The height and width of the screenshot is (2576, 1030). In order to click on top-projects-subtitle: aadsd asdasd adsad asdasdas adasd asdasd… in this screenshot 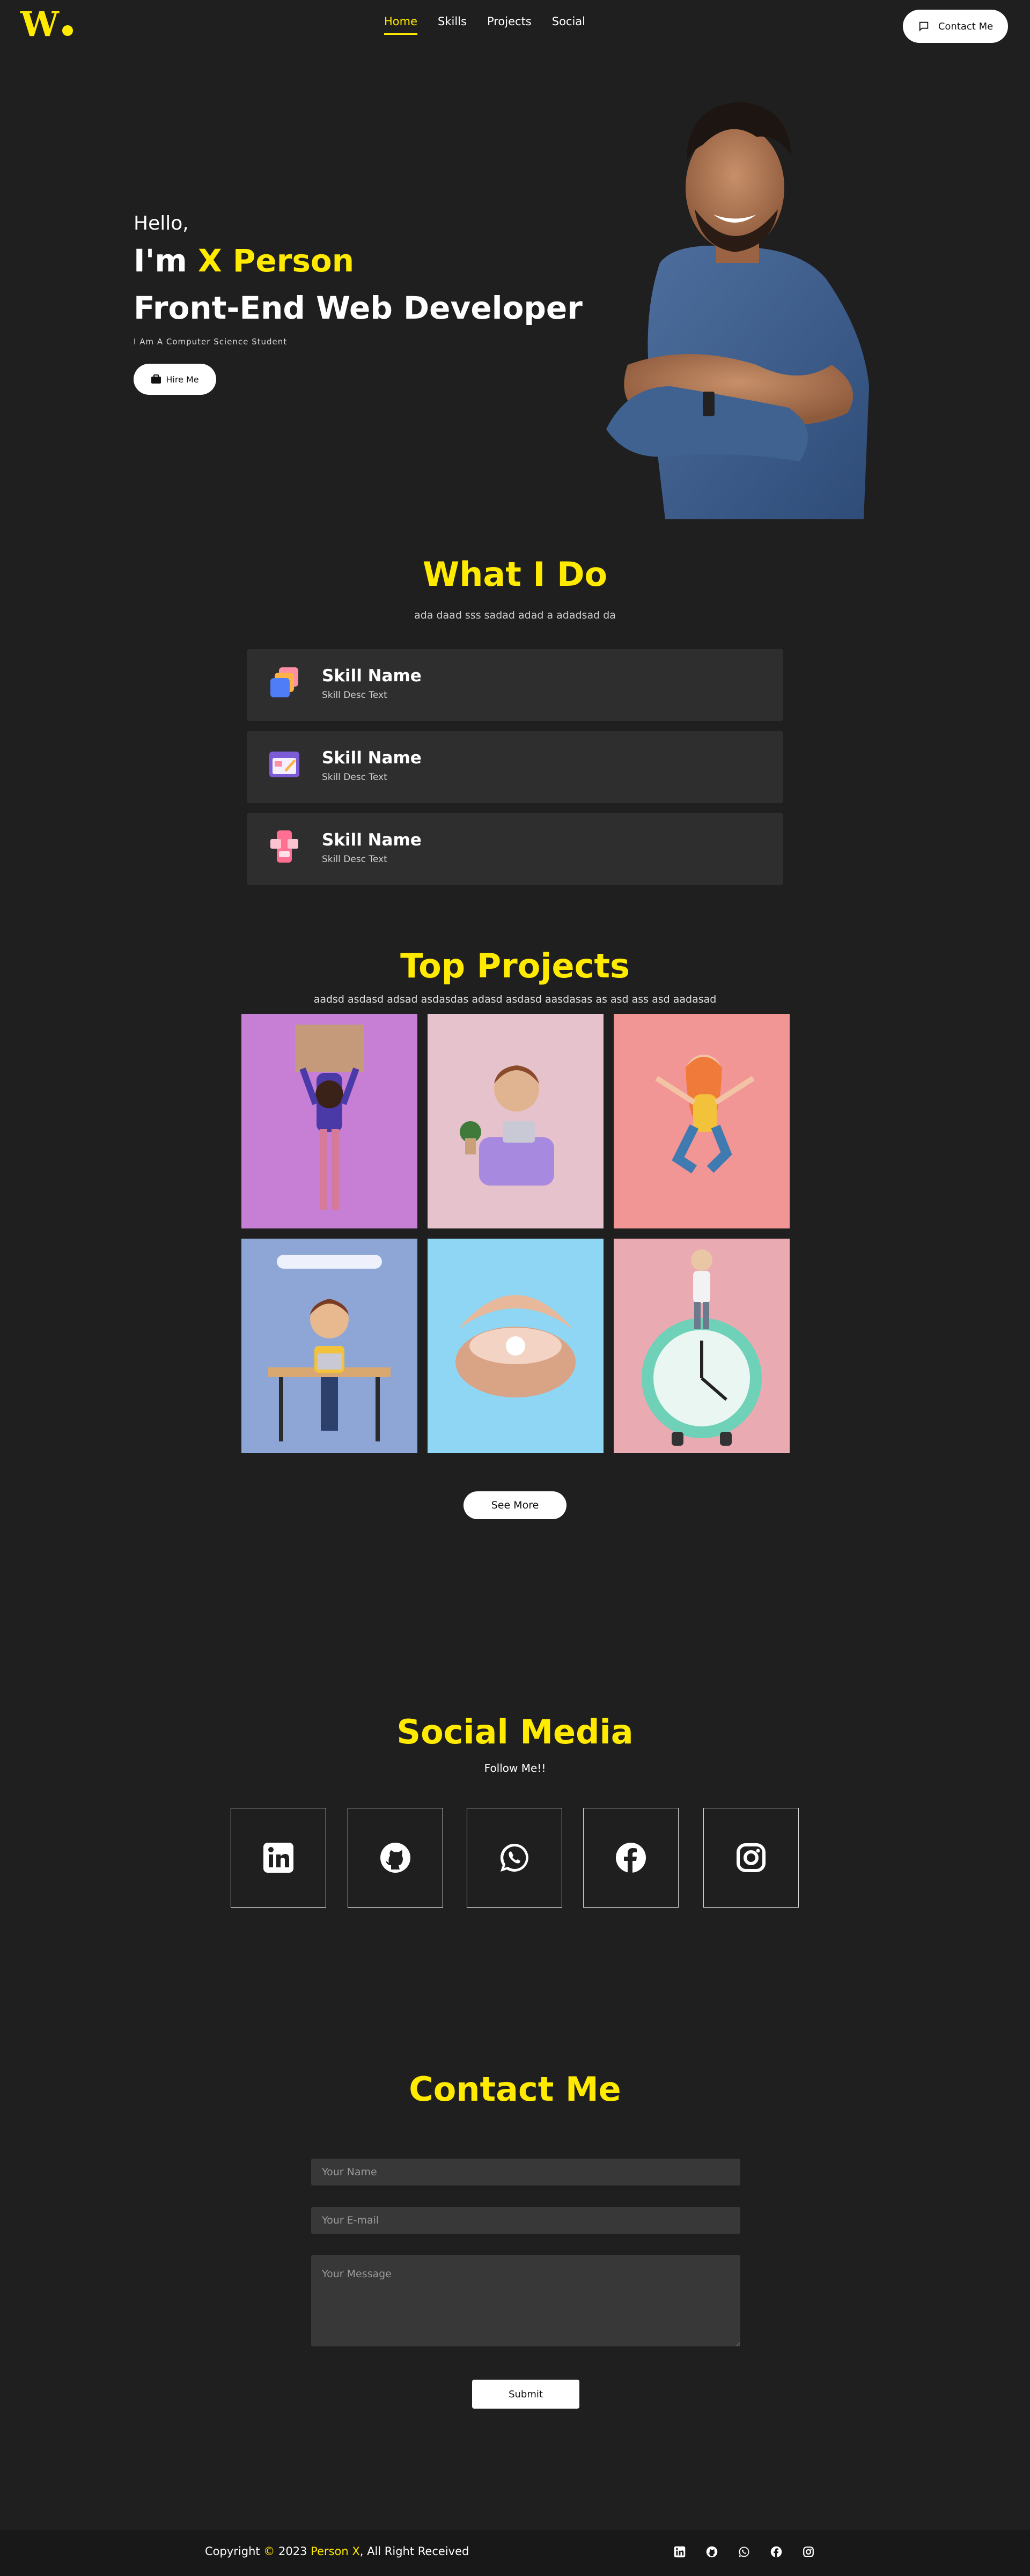, I will do `click(515, 999)`.